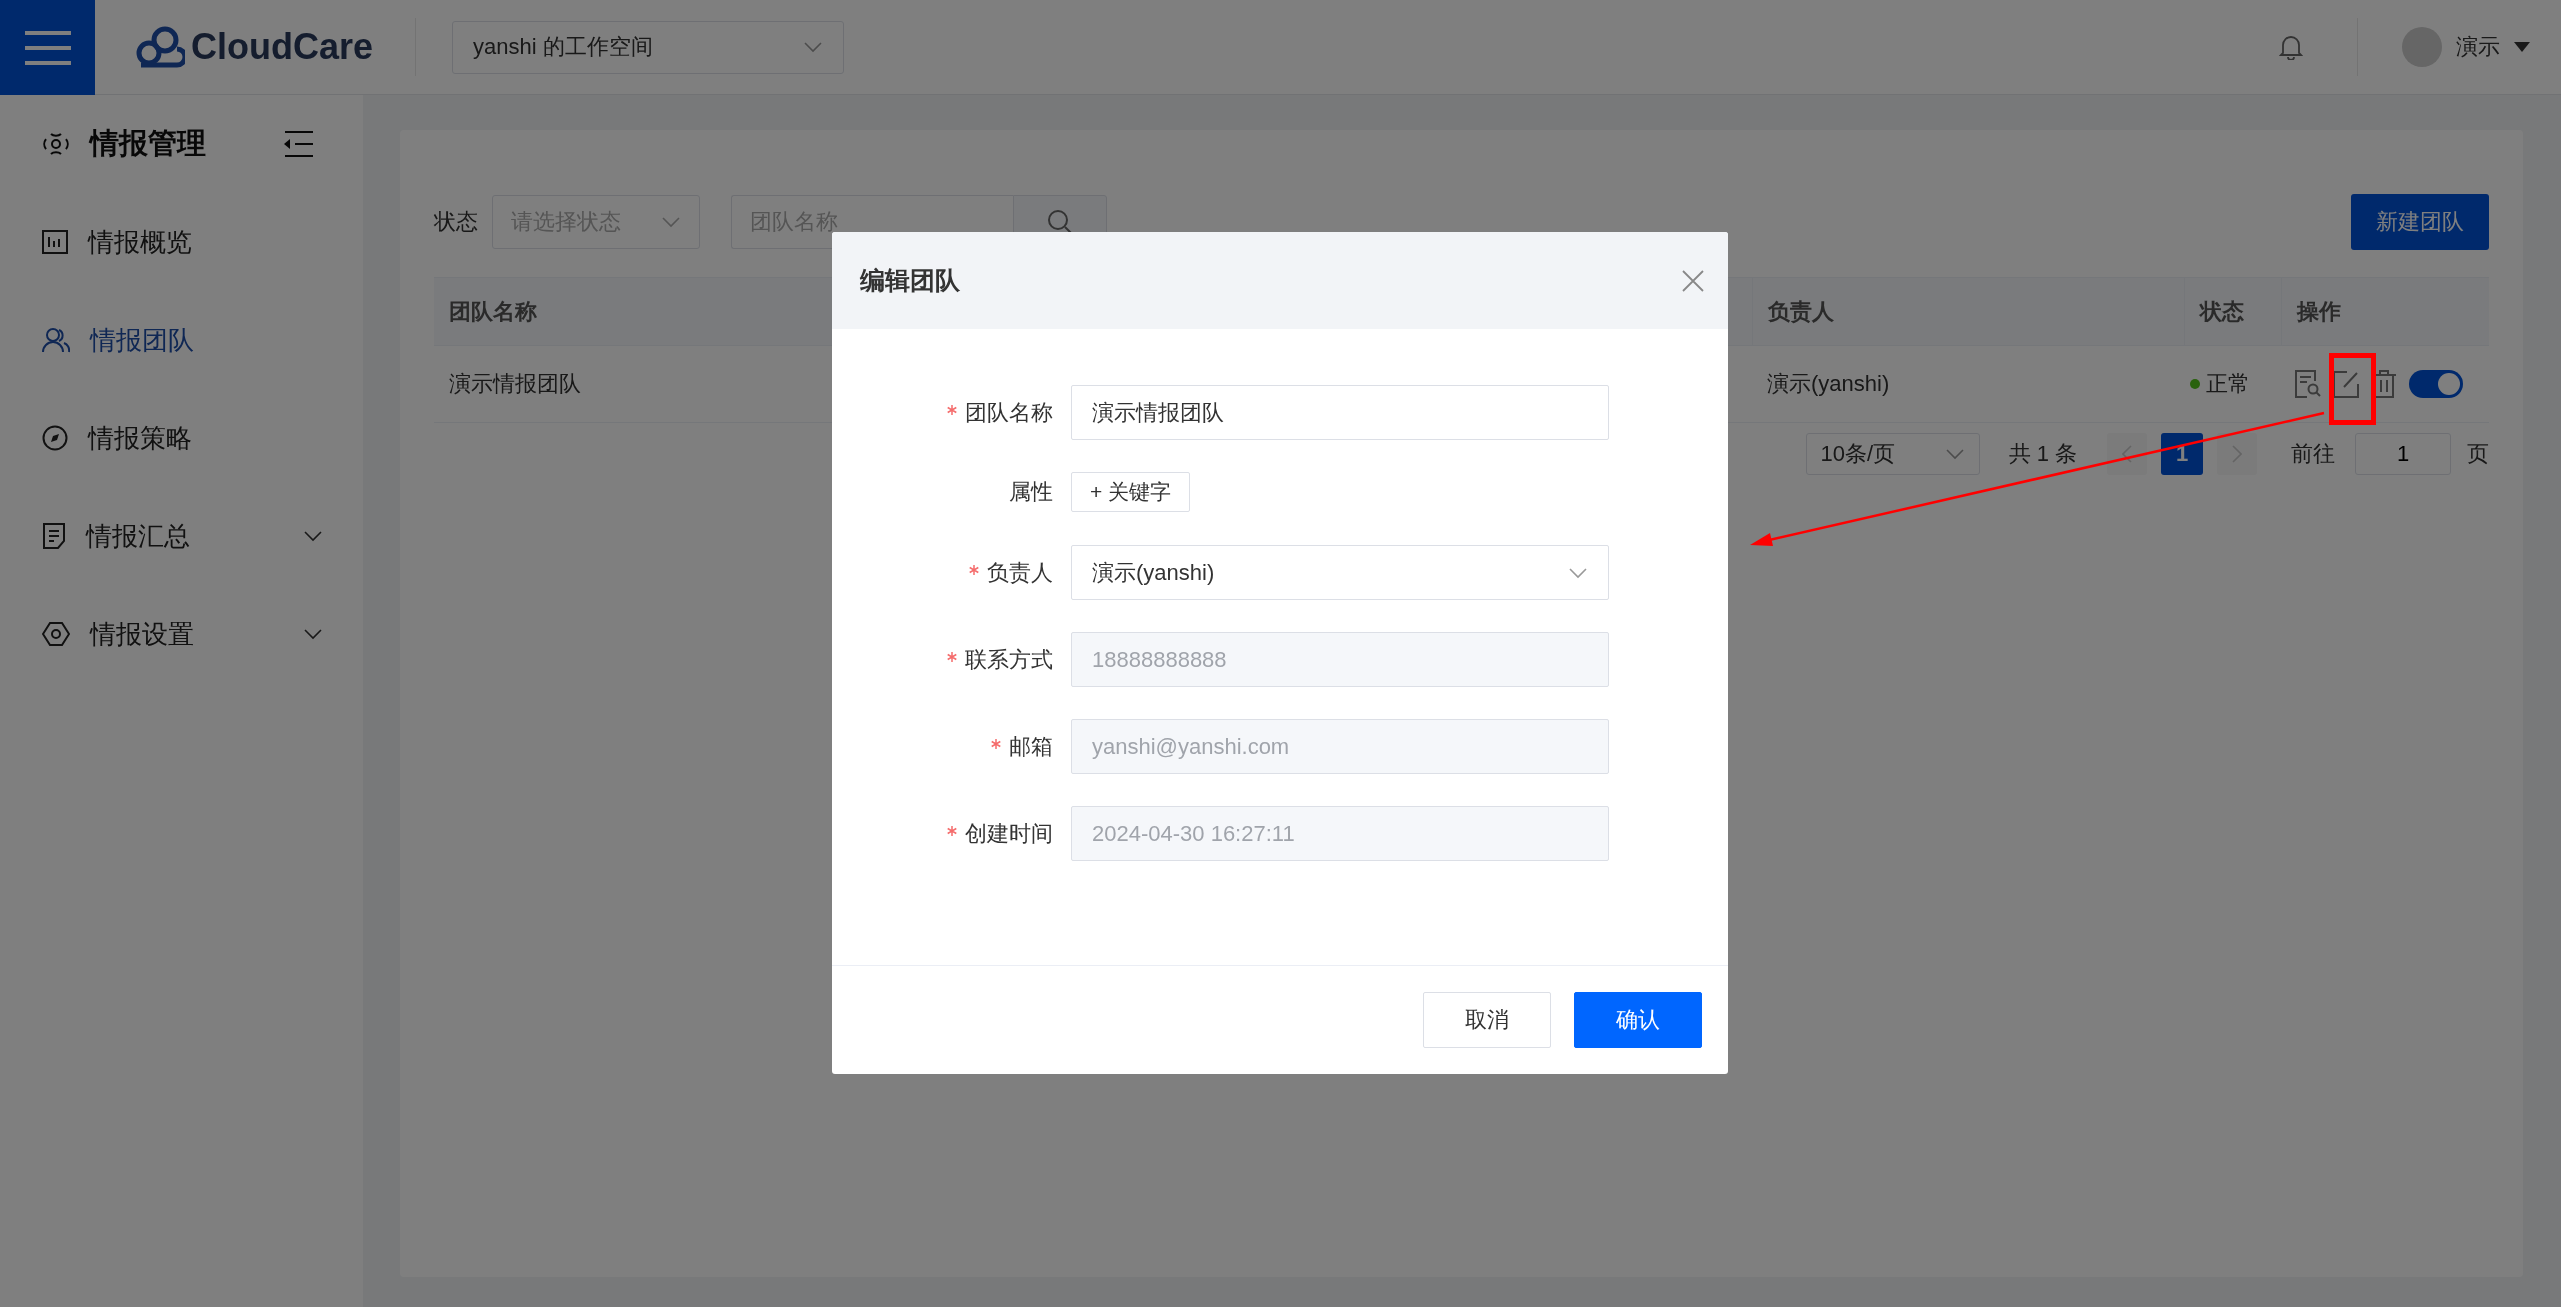  Describe the element at coordinates (1340, 572) in the screenshot. I see `owner-select: 演示(yanshi)` at that location.